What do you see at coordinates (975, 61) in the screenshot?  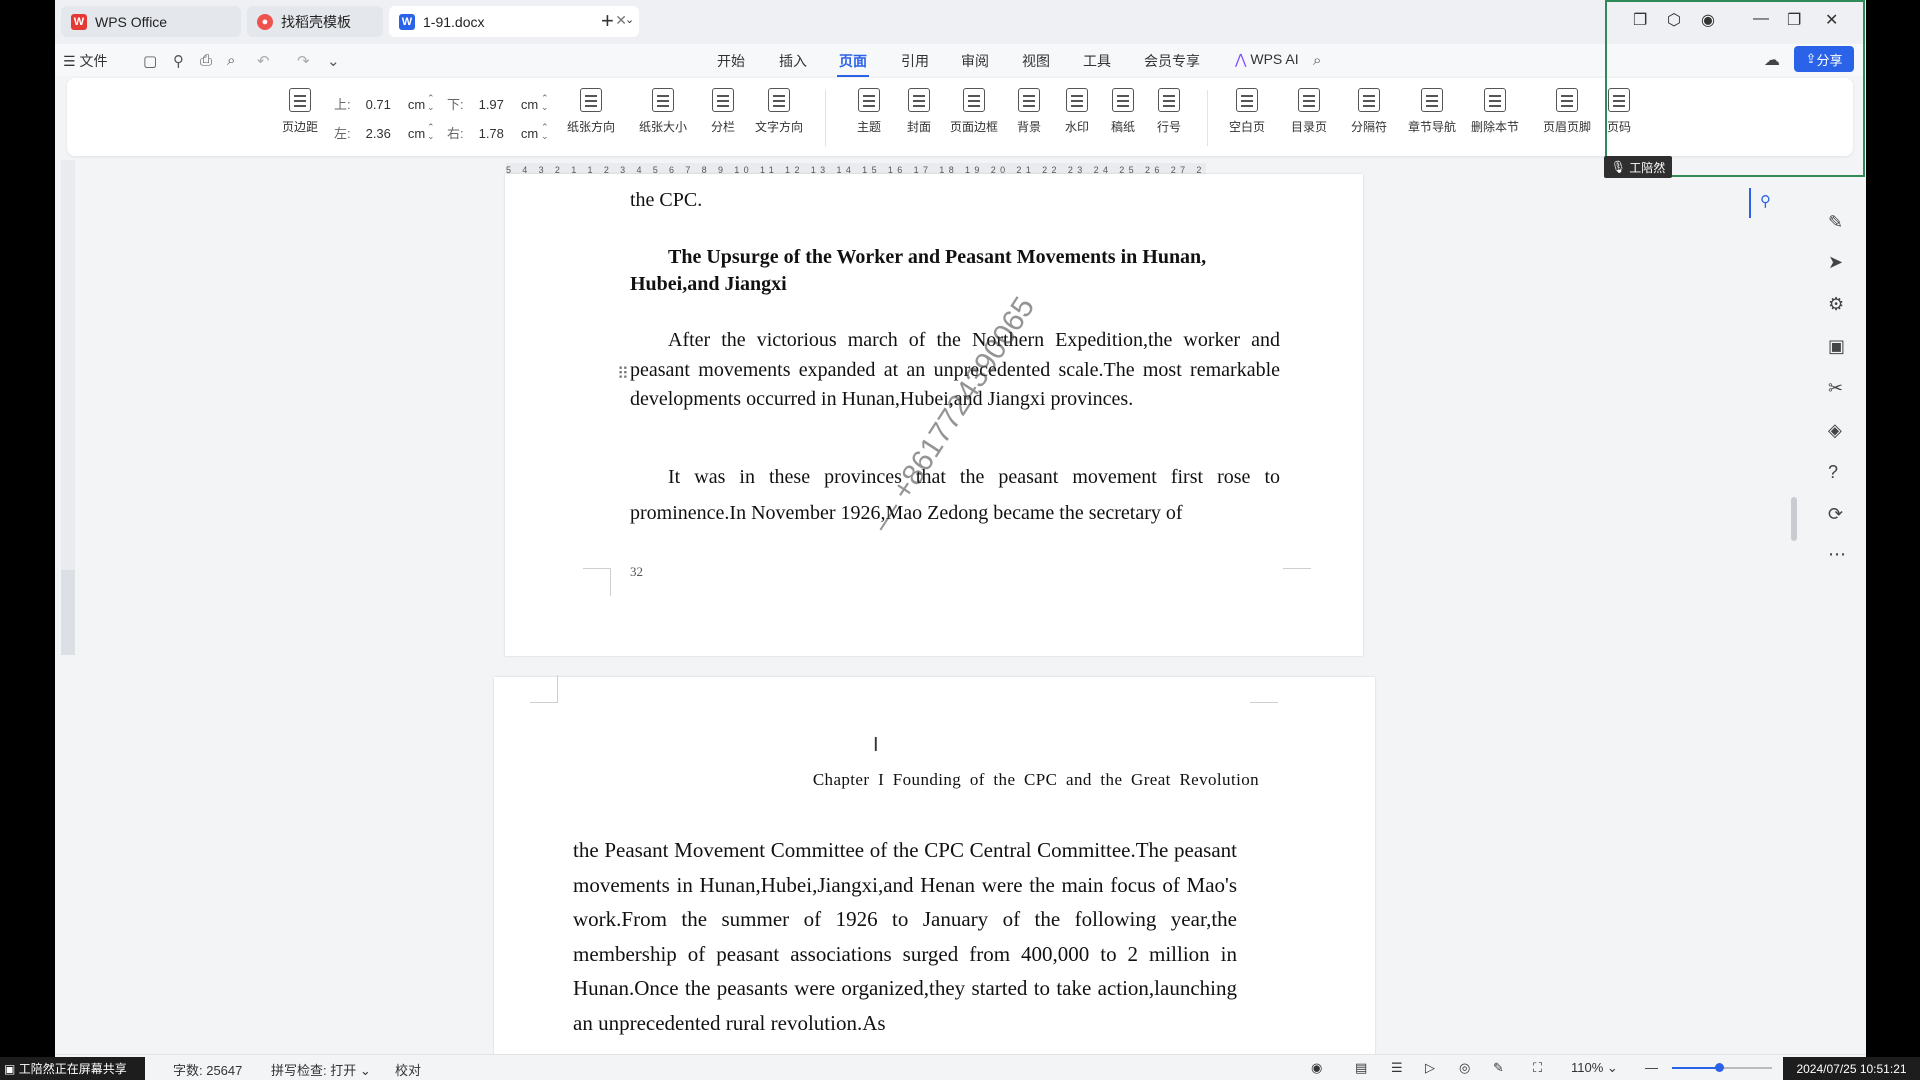 I see `menu-review: 审阅` at bounding box center [975, 61].